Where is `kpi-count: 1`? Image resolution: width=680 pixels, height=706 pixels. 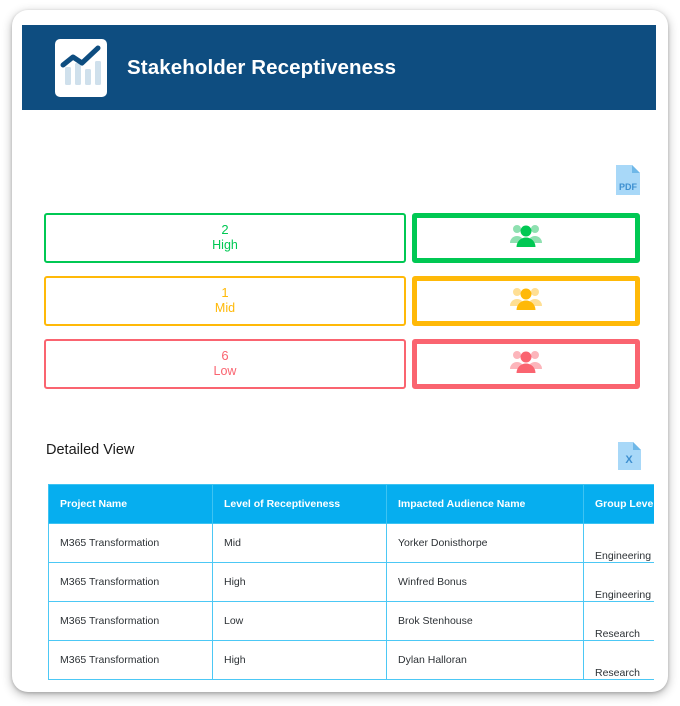 kpi-count: 1 is located at coordinates (225, 293).